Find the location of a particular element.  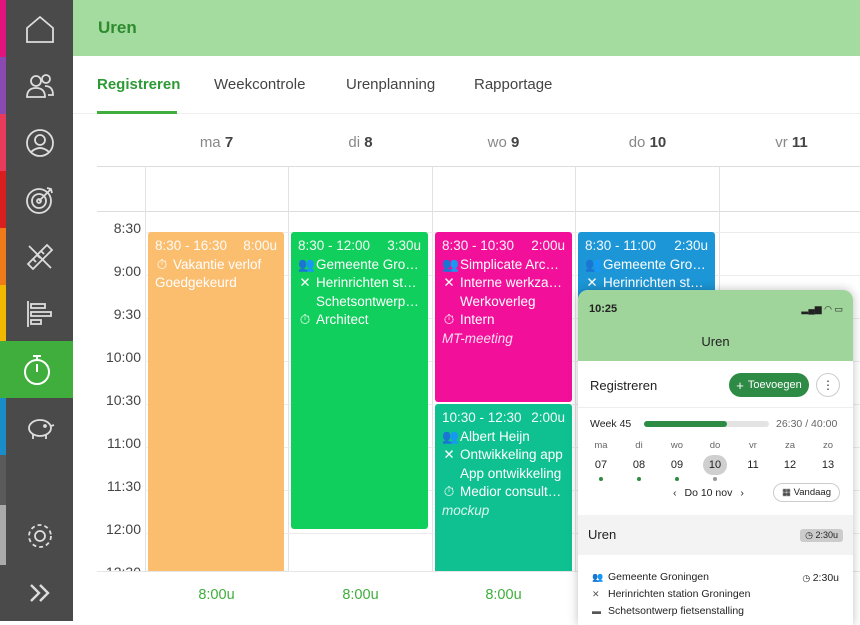

tab-rapportage: Rapportage is located at coordinates (513, 84).